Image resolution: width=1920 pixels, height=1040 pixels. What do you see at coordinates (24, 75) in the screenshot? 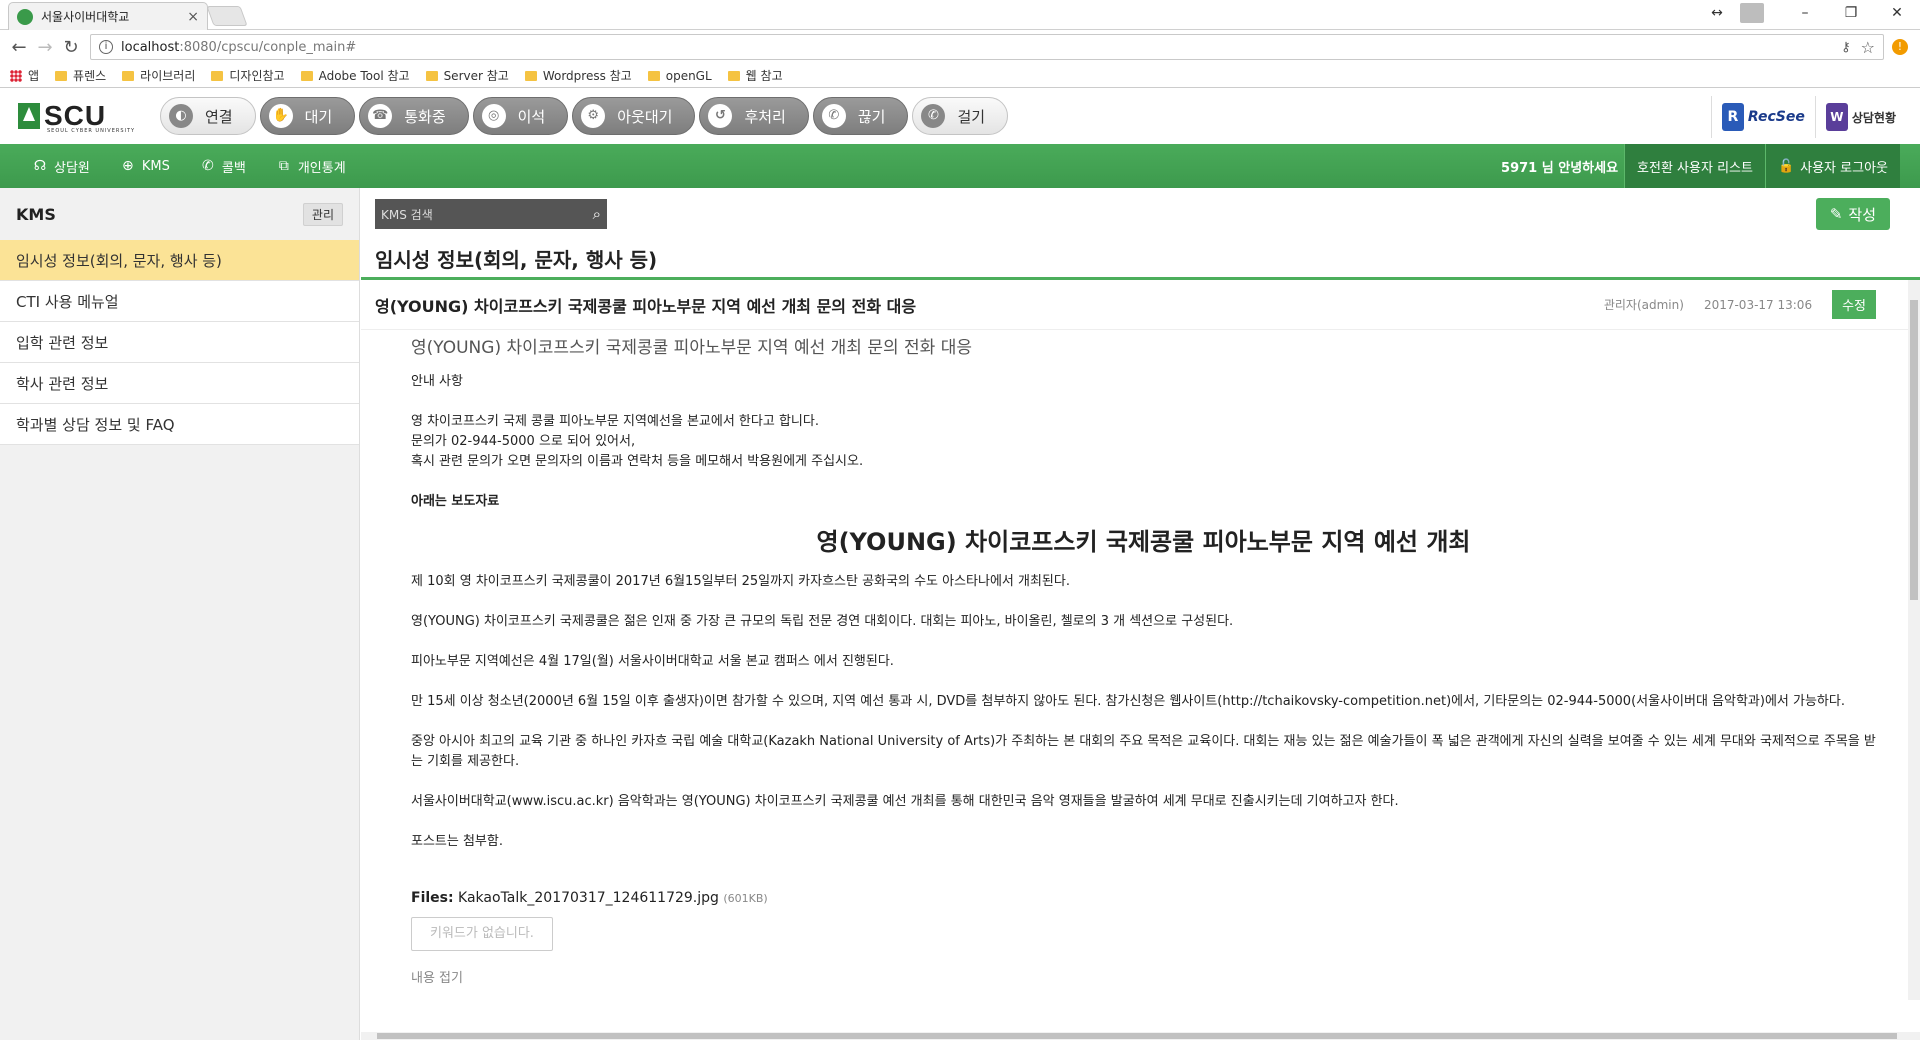
I see `bookmark-apps: 앱` at bounding box center [24, 75].